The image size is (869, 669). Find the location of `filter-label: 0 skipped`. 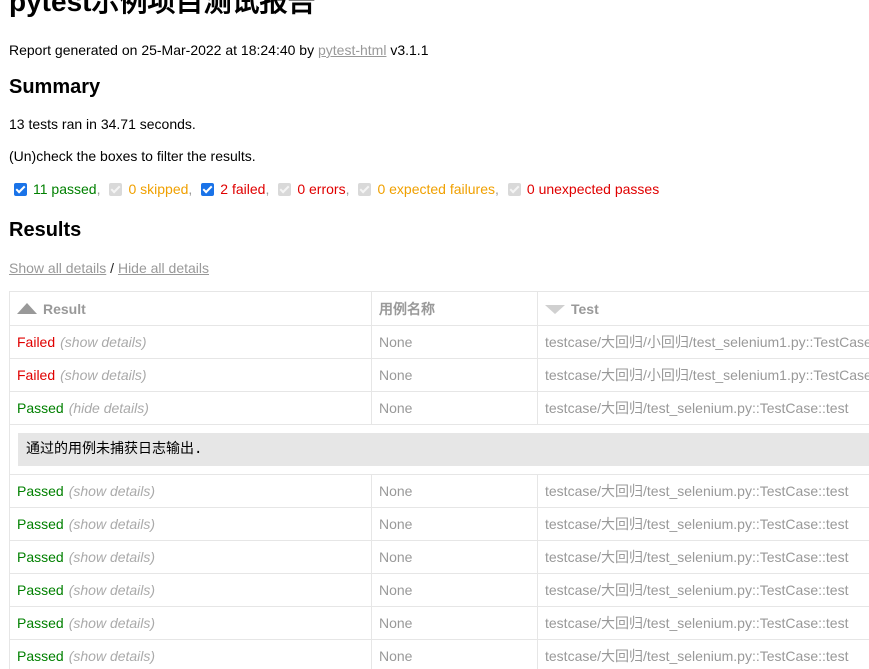

filter-label: 0 skipped is located at coordinates (158, 189).